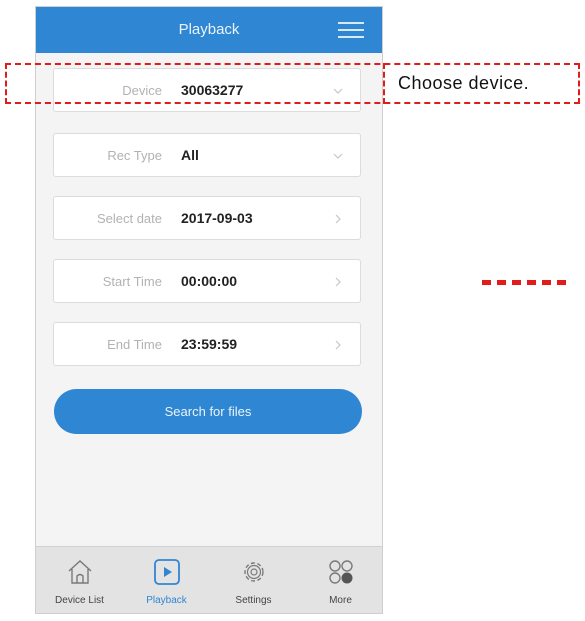 Image resolution: width=585 pixels, height=621 pixels. I want to click on header-bar: Playback, so click(209, 30).